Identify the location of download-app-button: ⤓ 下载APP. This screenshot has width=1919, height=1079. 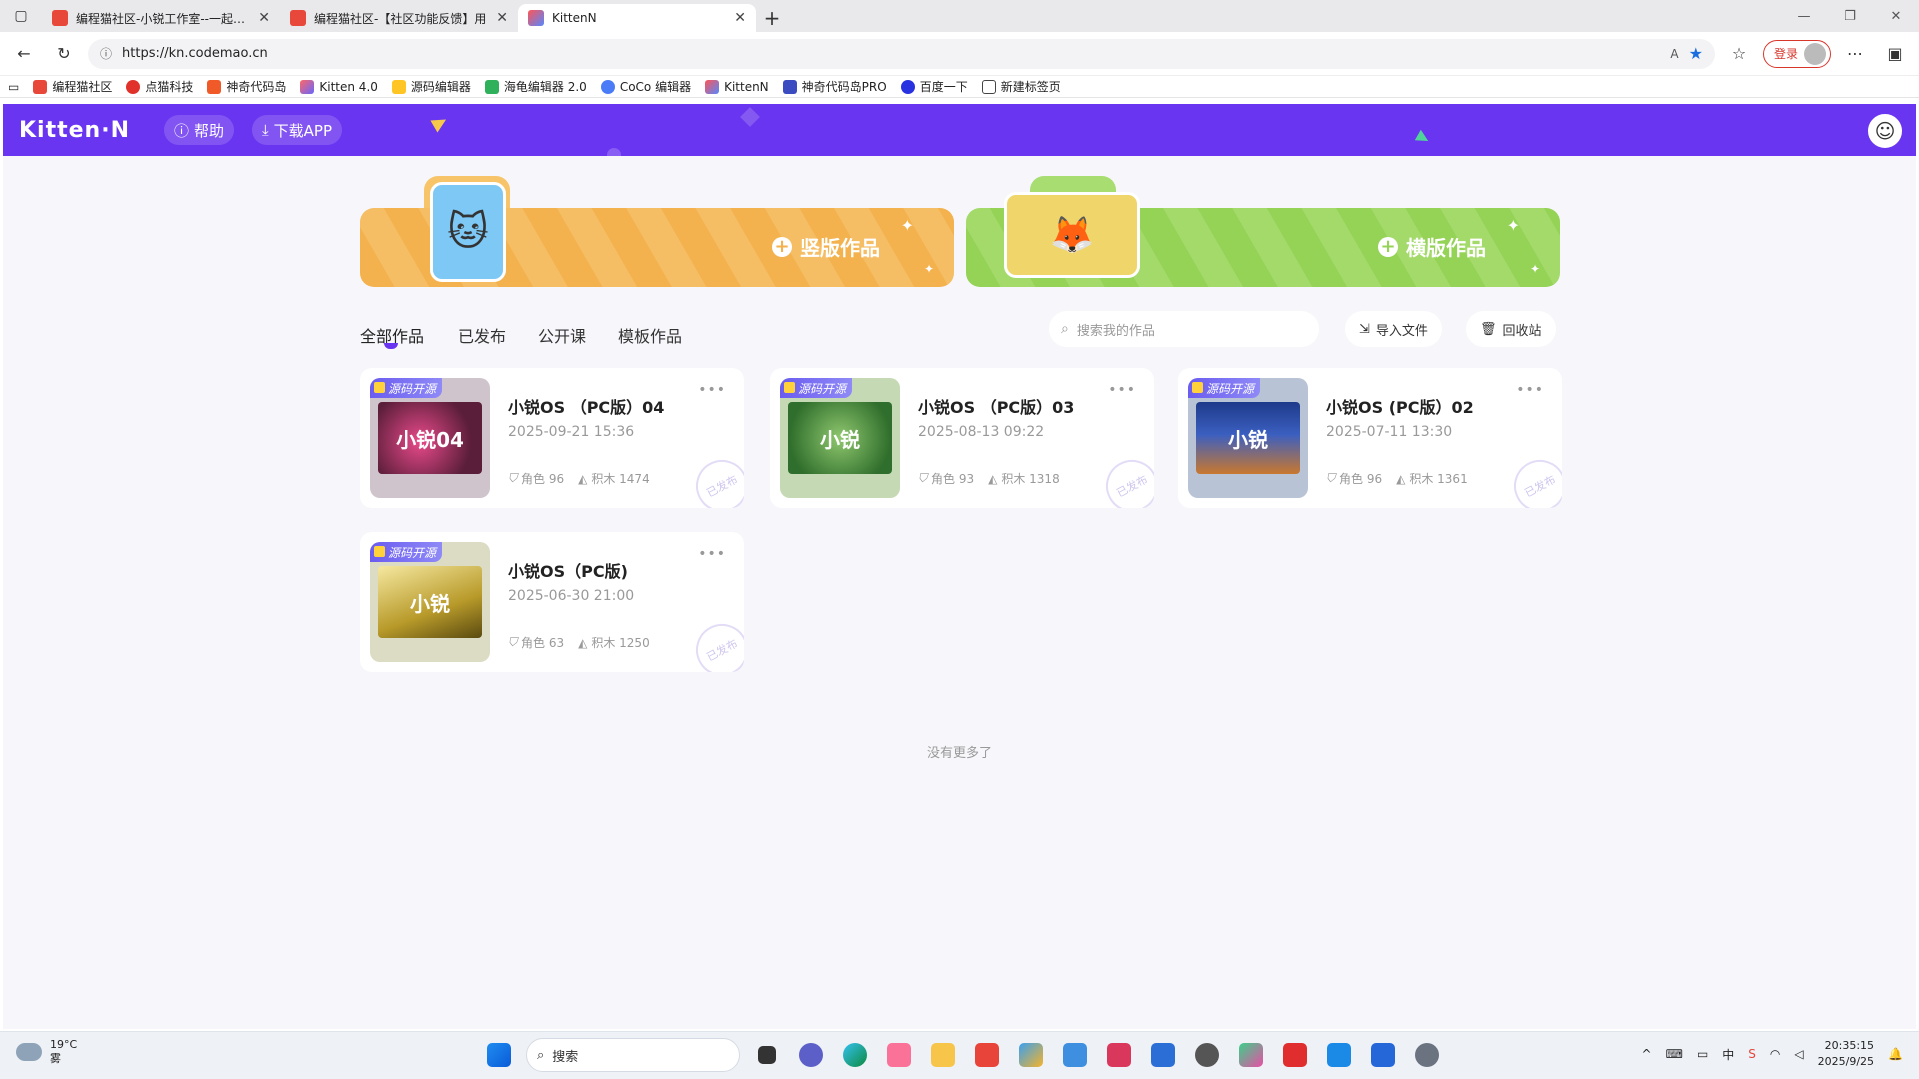
(297, 130).